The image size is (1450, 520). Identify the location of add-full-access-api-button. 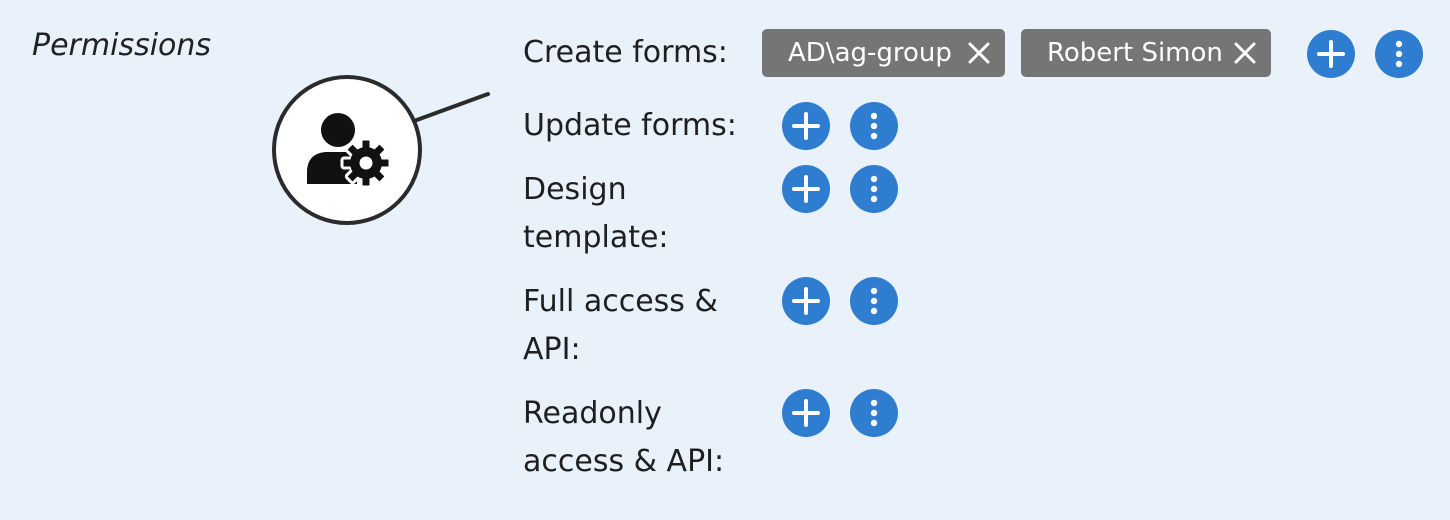
(806, 301).